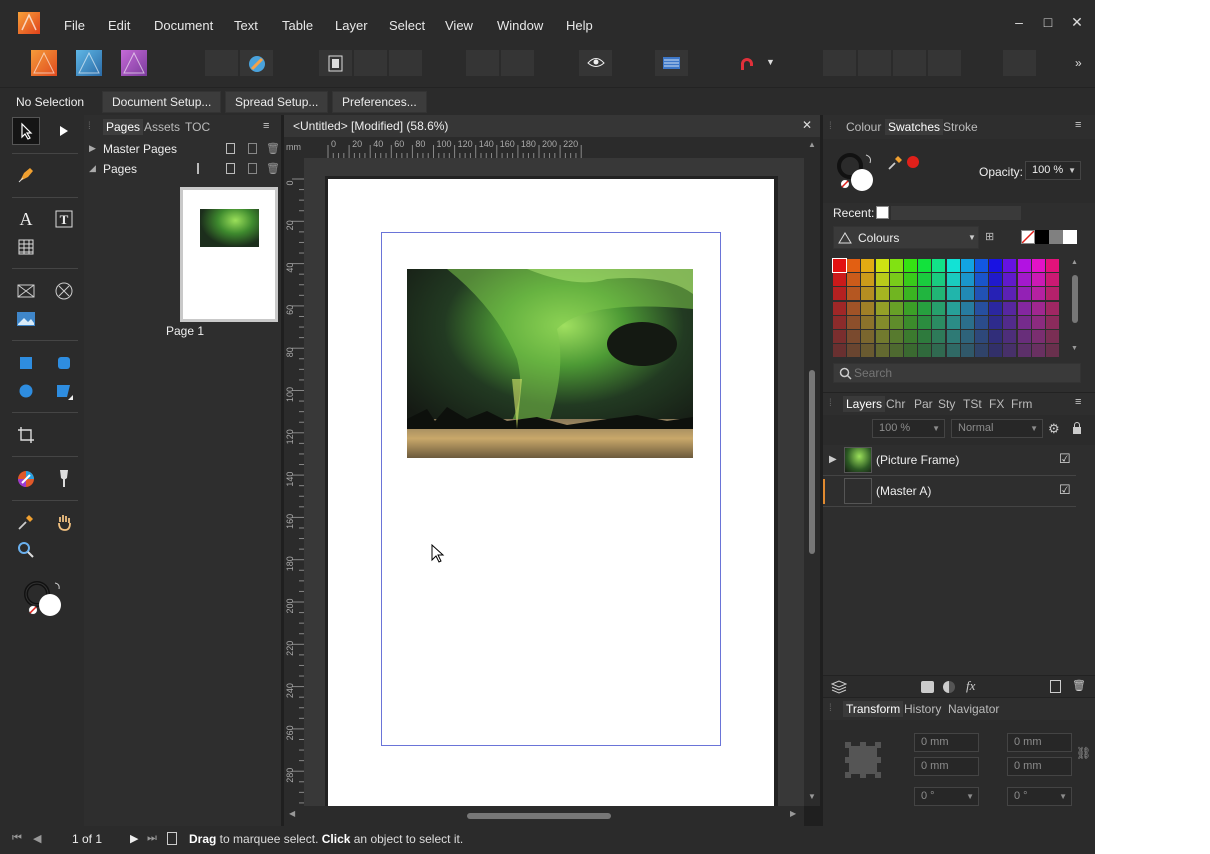 Image resolution: width=1210 pixels, height=854 pixels. I want to click on menu-view: View, so click(459, 25).